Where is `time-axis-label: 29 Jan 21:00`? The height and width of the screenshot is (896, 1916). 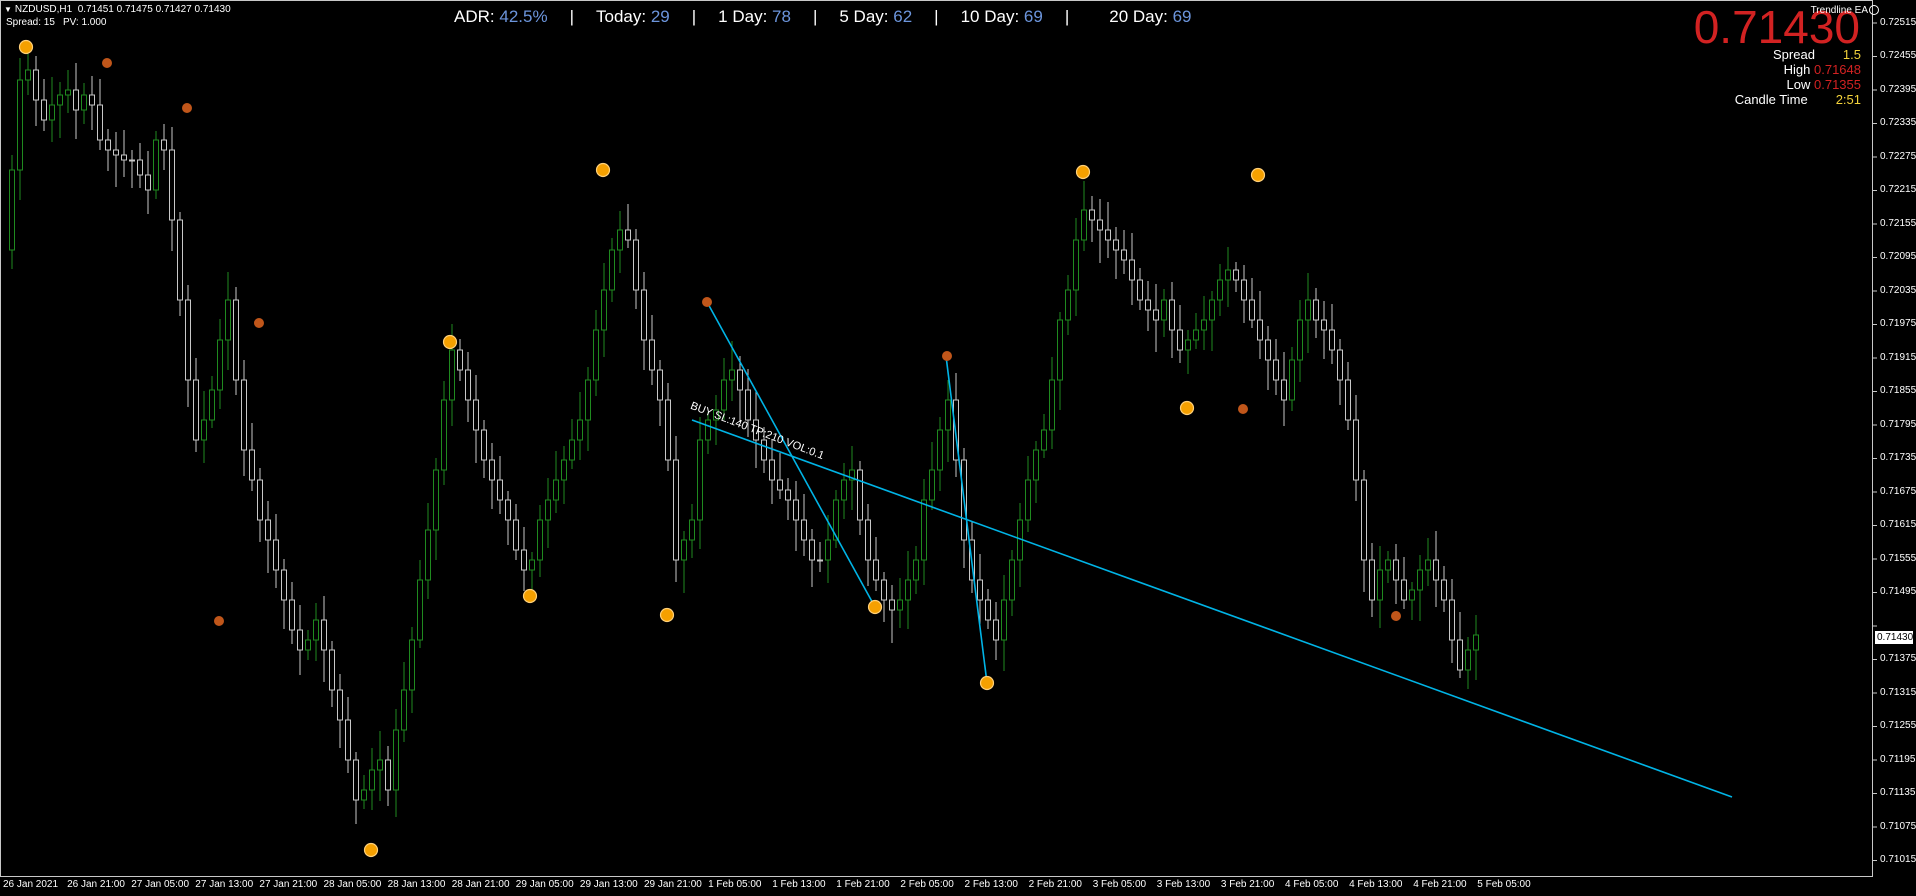 time-axis-label: 29 Jan 21:00 is located at coordinates (673, 884).